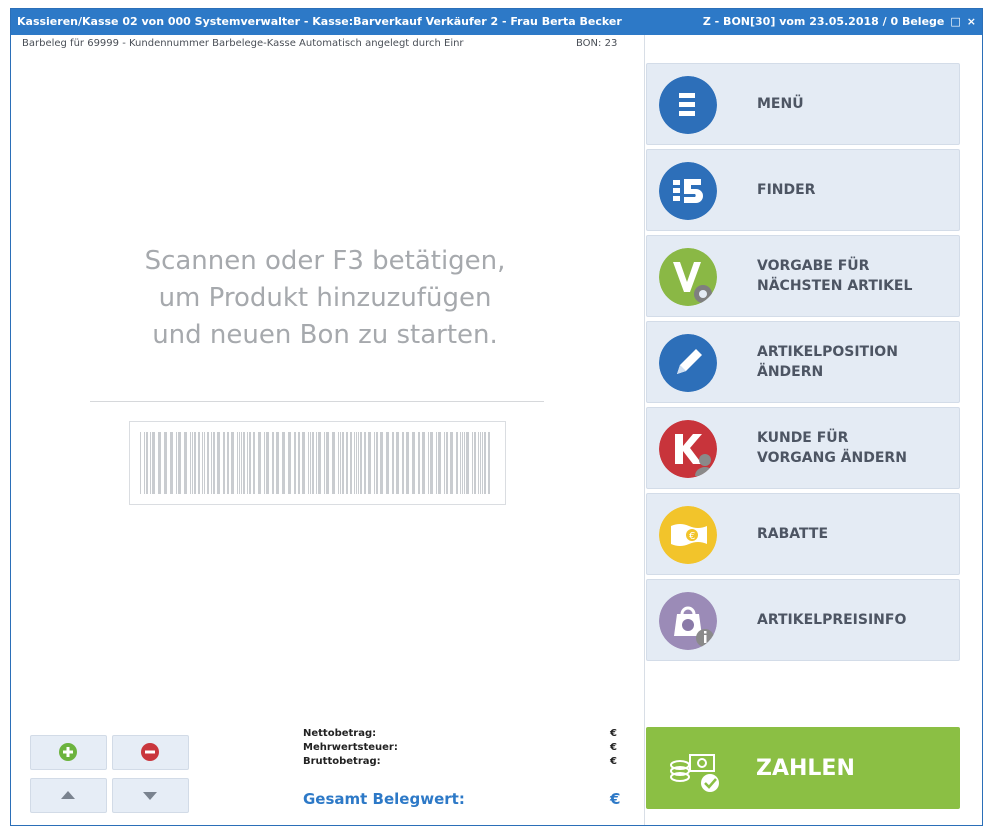 This screenshot has width=993, height=830. Describe the element at coordinates (803, 362) in the screenshot. I see `edit-position-button: ARTIKELPOSITION ÄNDERN` at that location.